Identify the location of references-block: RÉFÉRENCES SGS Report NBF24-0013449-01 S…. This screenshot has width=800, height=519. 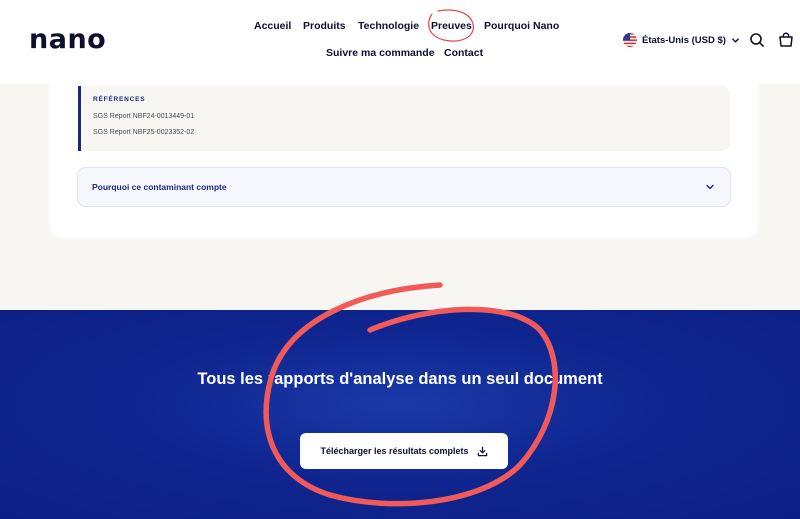
(404, 118).